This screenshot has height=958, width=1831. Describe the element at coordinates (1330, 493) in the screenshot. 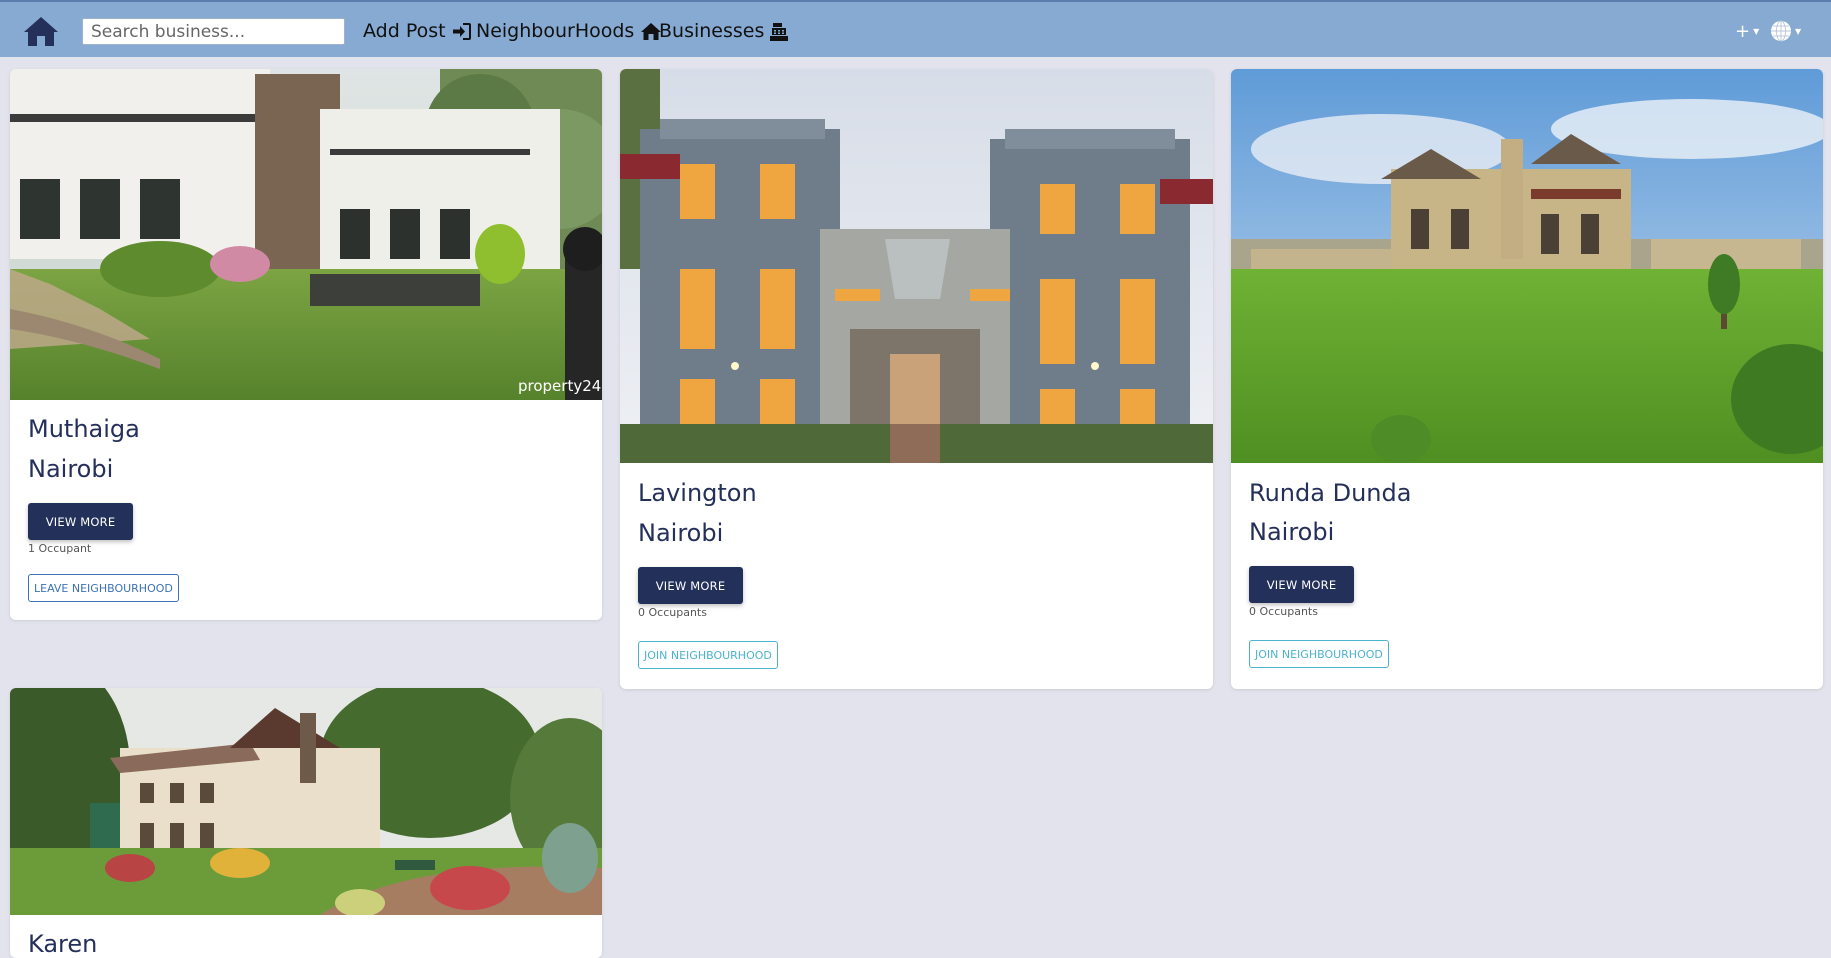

I see `neighbourhood-name: Runda Dunda` at that location.